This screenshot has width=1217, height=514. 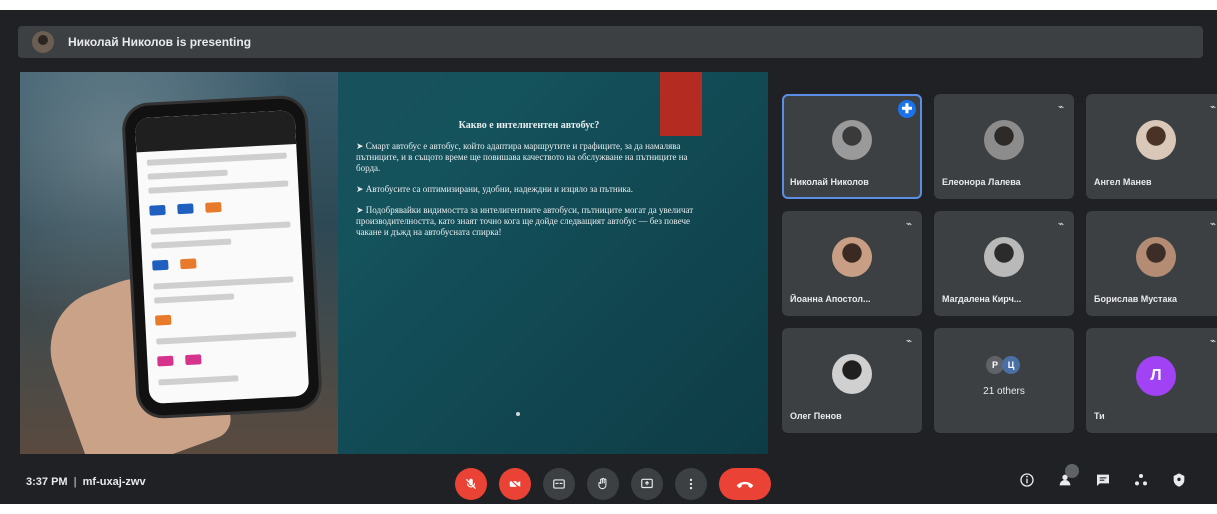 I want to click on hand-icon, so click(x=602, y=483).